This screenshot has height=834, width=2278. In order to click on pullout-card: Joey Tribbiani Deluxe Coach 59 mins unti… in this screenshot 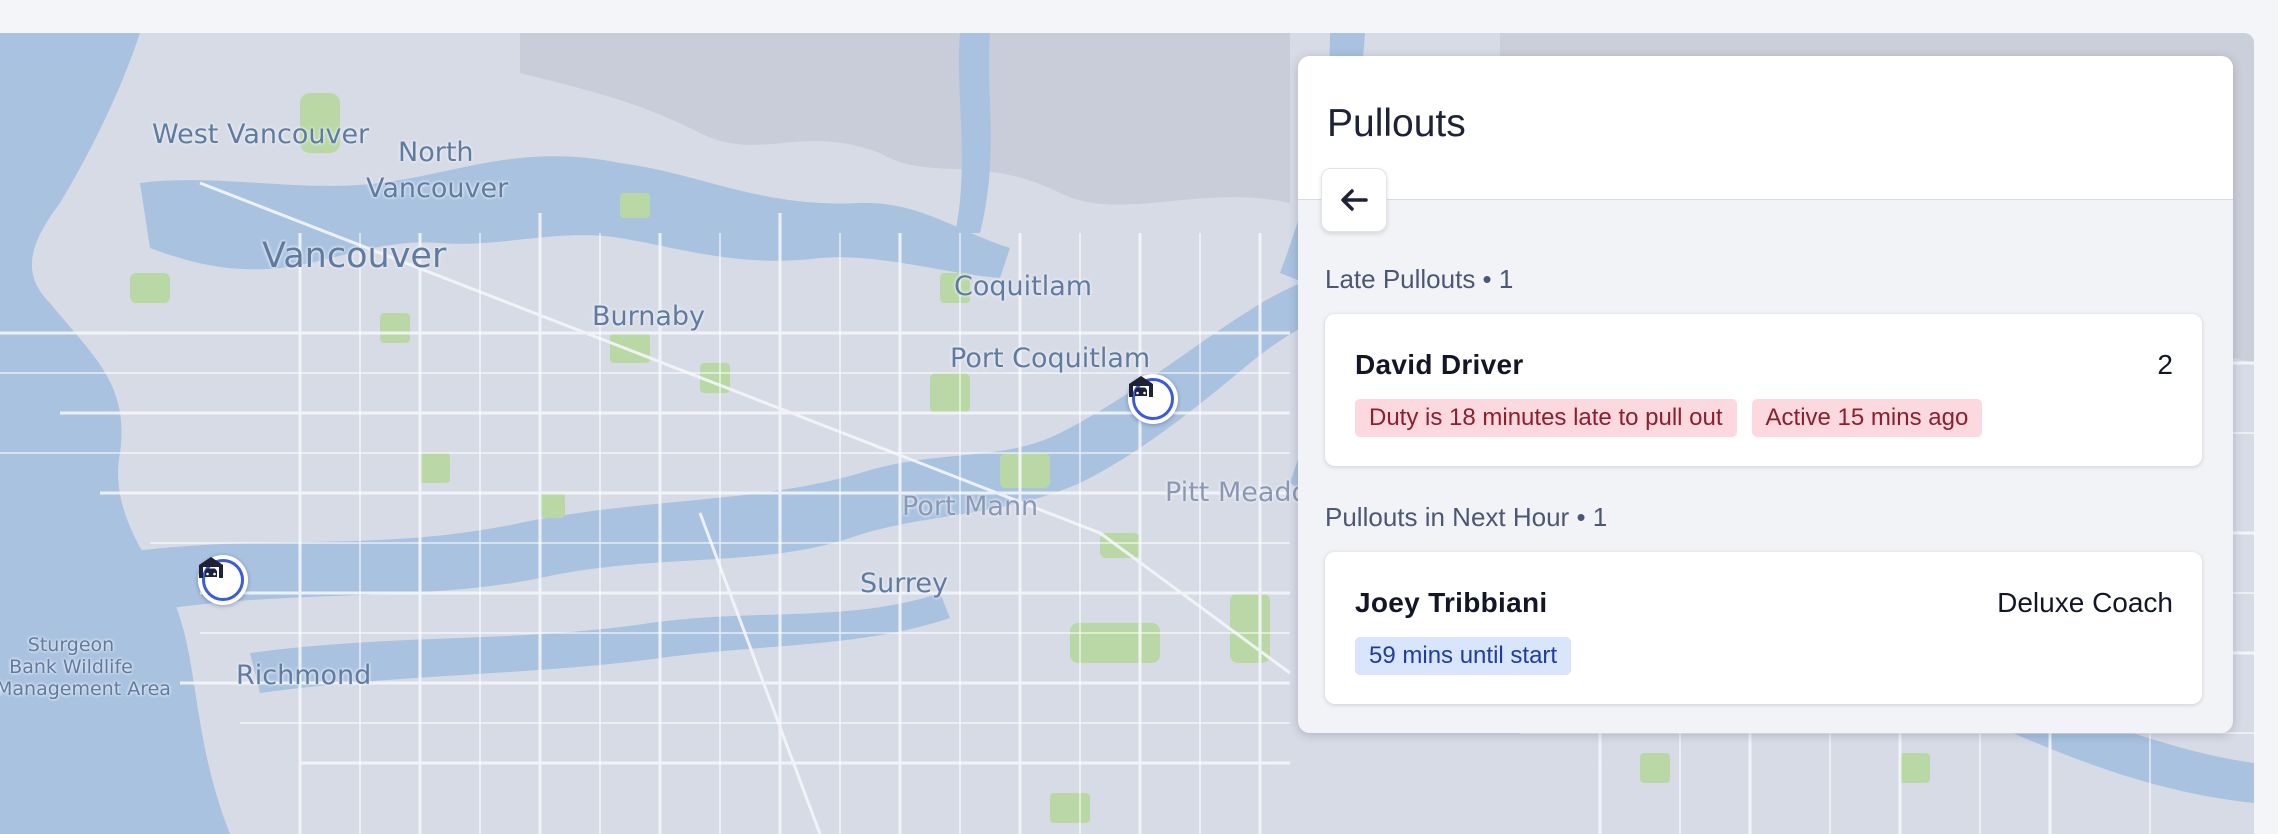, I will do `click(1763, 628)`.